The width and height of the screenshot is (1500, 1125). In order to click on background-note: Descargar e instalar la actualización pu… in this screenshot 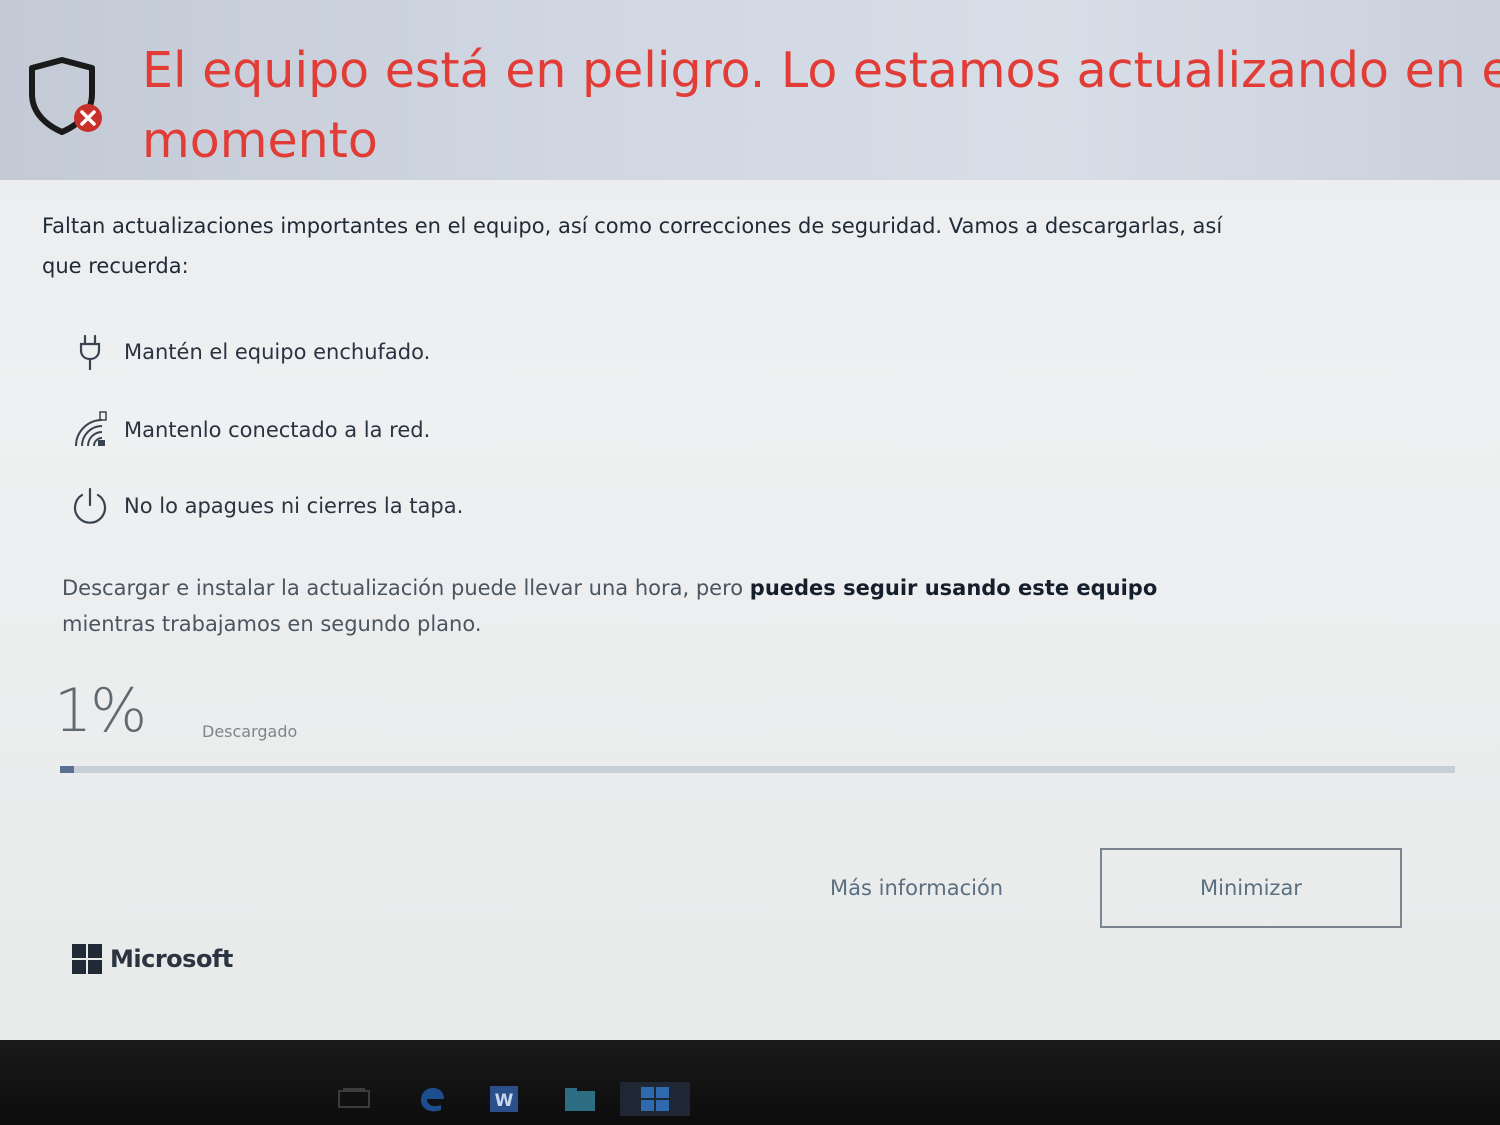, I will do `click(652, 606)`.